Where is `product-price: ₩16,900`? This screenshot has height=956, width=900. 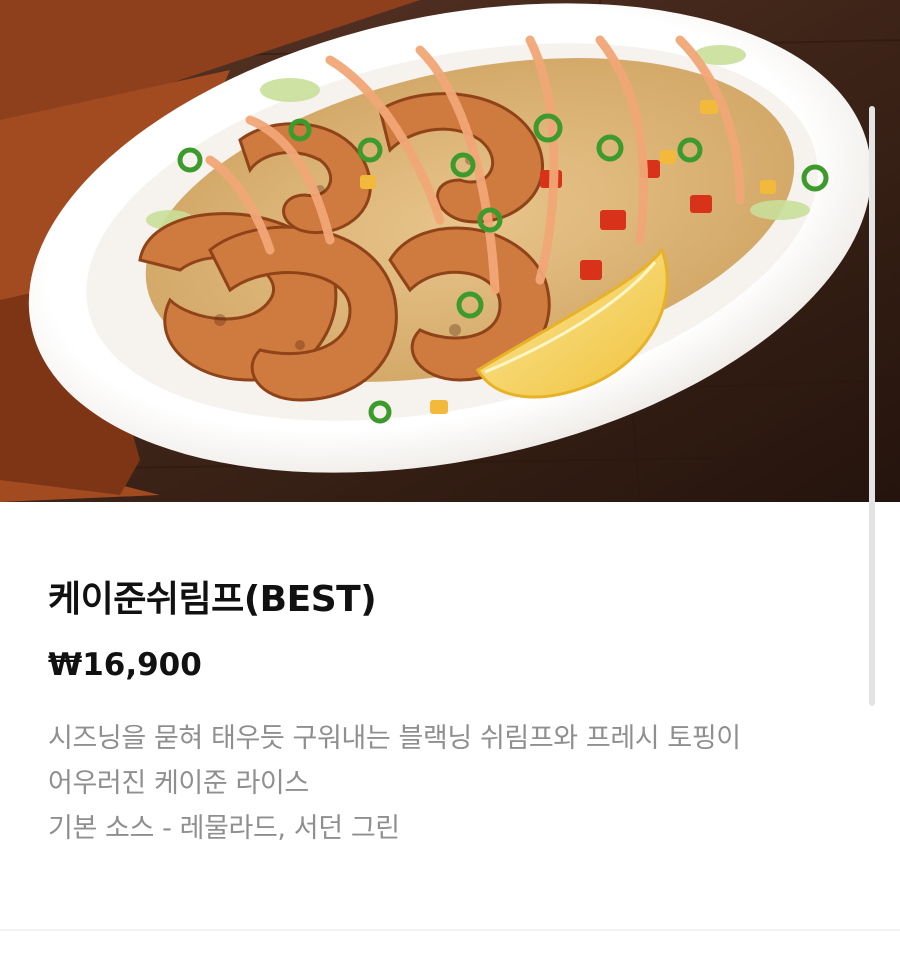 product-price: ₩16,900 is located at coordinates (125, 665).